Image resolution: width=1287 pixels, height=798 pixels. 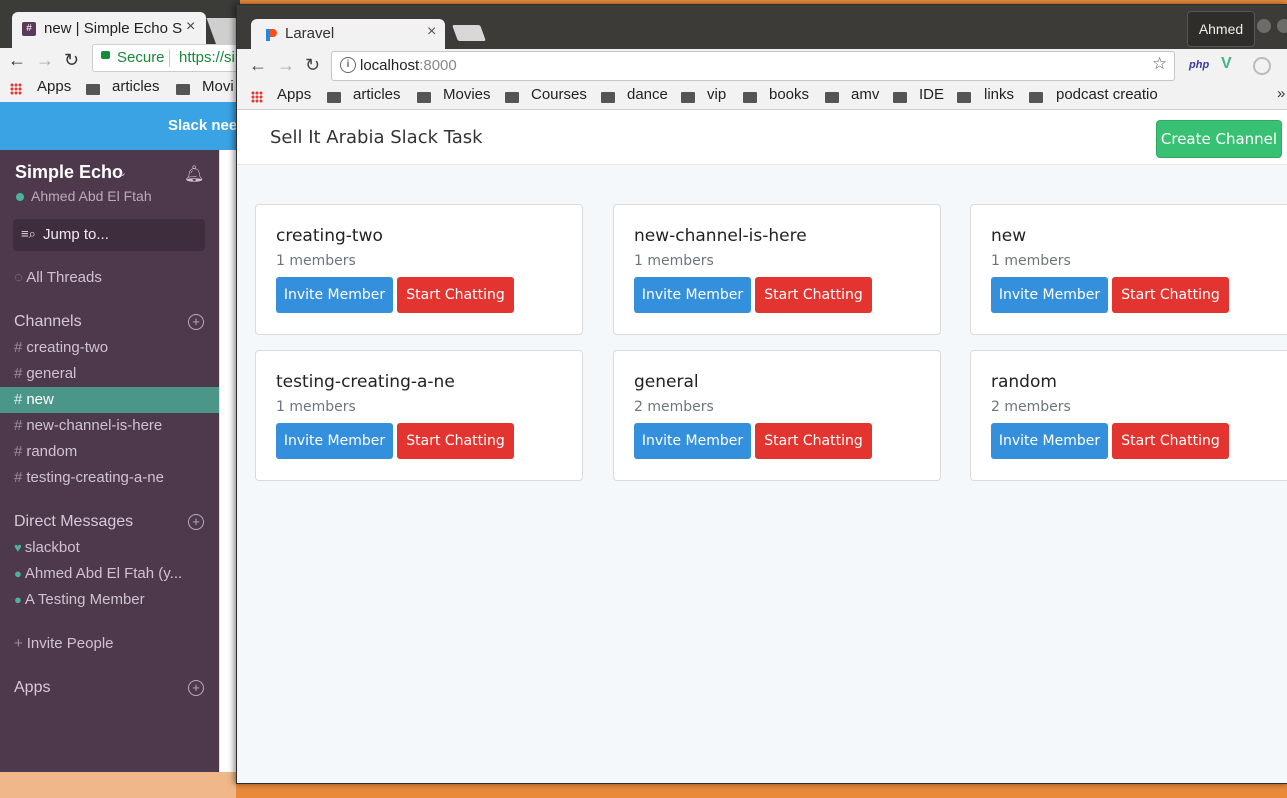 What do you see at coordinates (1262, 66) in the screenshot?
I see `extension-icon` at bounding box center [1262, 66].